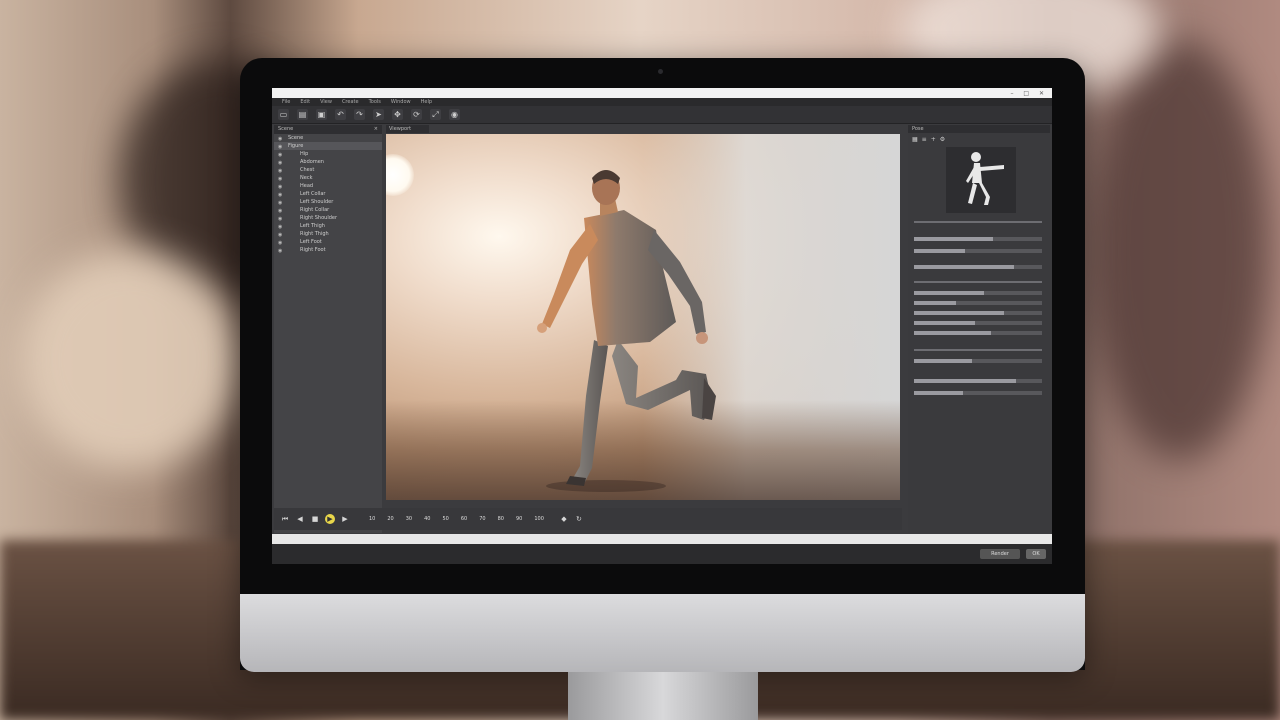  What do you see at coordinates (328, 250) in the screenshot?
I see `scene-tree-item: ◉ Right Foot` at bounding box center [328, 250].